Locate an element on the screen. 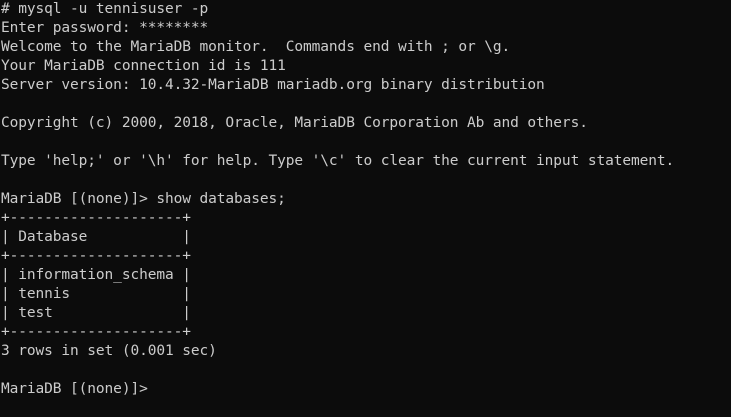 The width and height of the screenshot is (731, 417). table-header-row: | Database | is located at coordinates (96, 237).